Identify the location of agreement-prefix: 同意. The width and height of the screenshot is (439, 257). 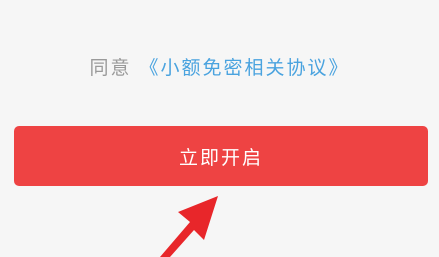
(110, 68).